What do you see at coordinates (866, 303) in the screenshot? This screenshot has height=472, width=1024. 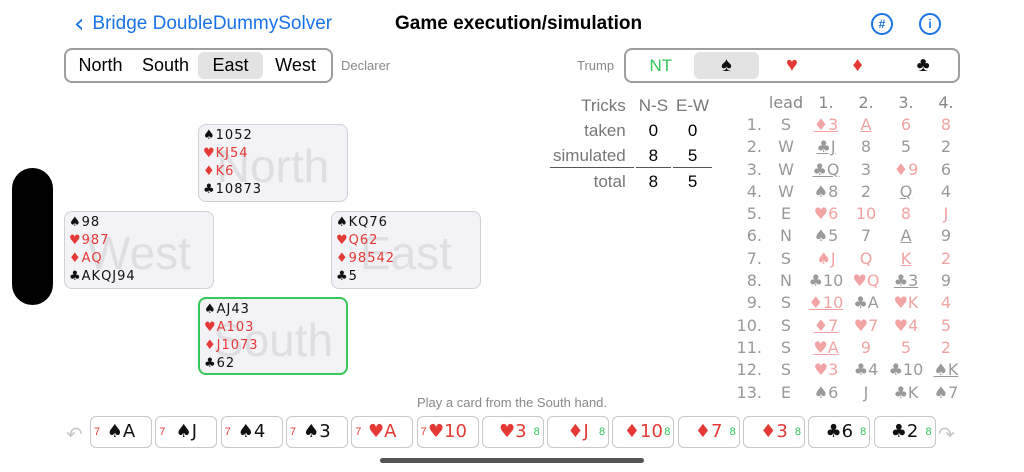 I see `played-card: ♣A` at bounding box center [866, 303].